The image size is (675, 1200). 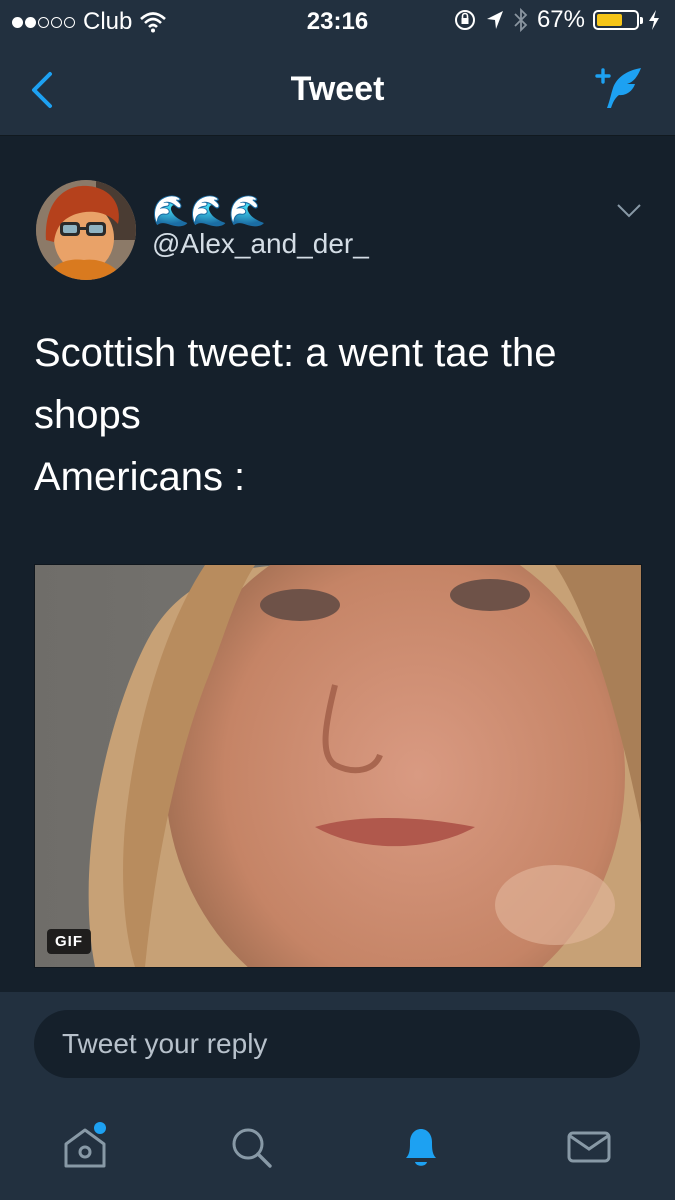 I want to click on bluetooth-icon, so click(x=521, y=20).